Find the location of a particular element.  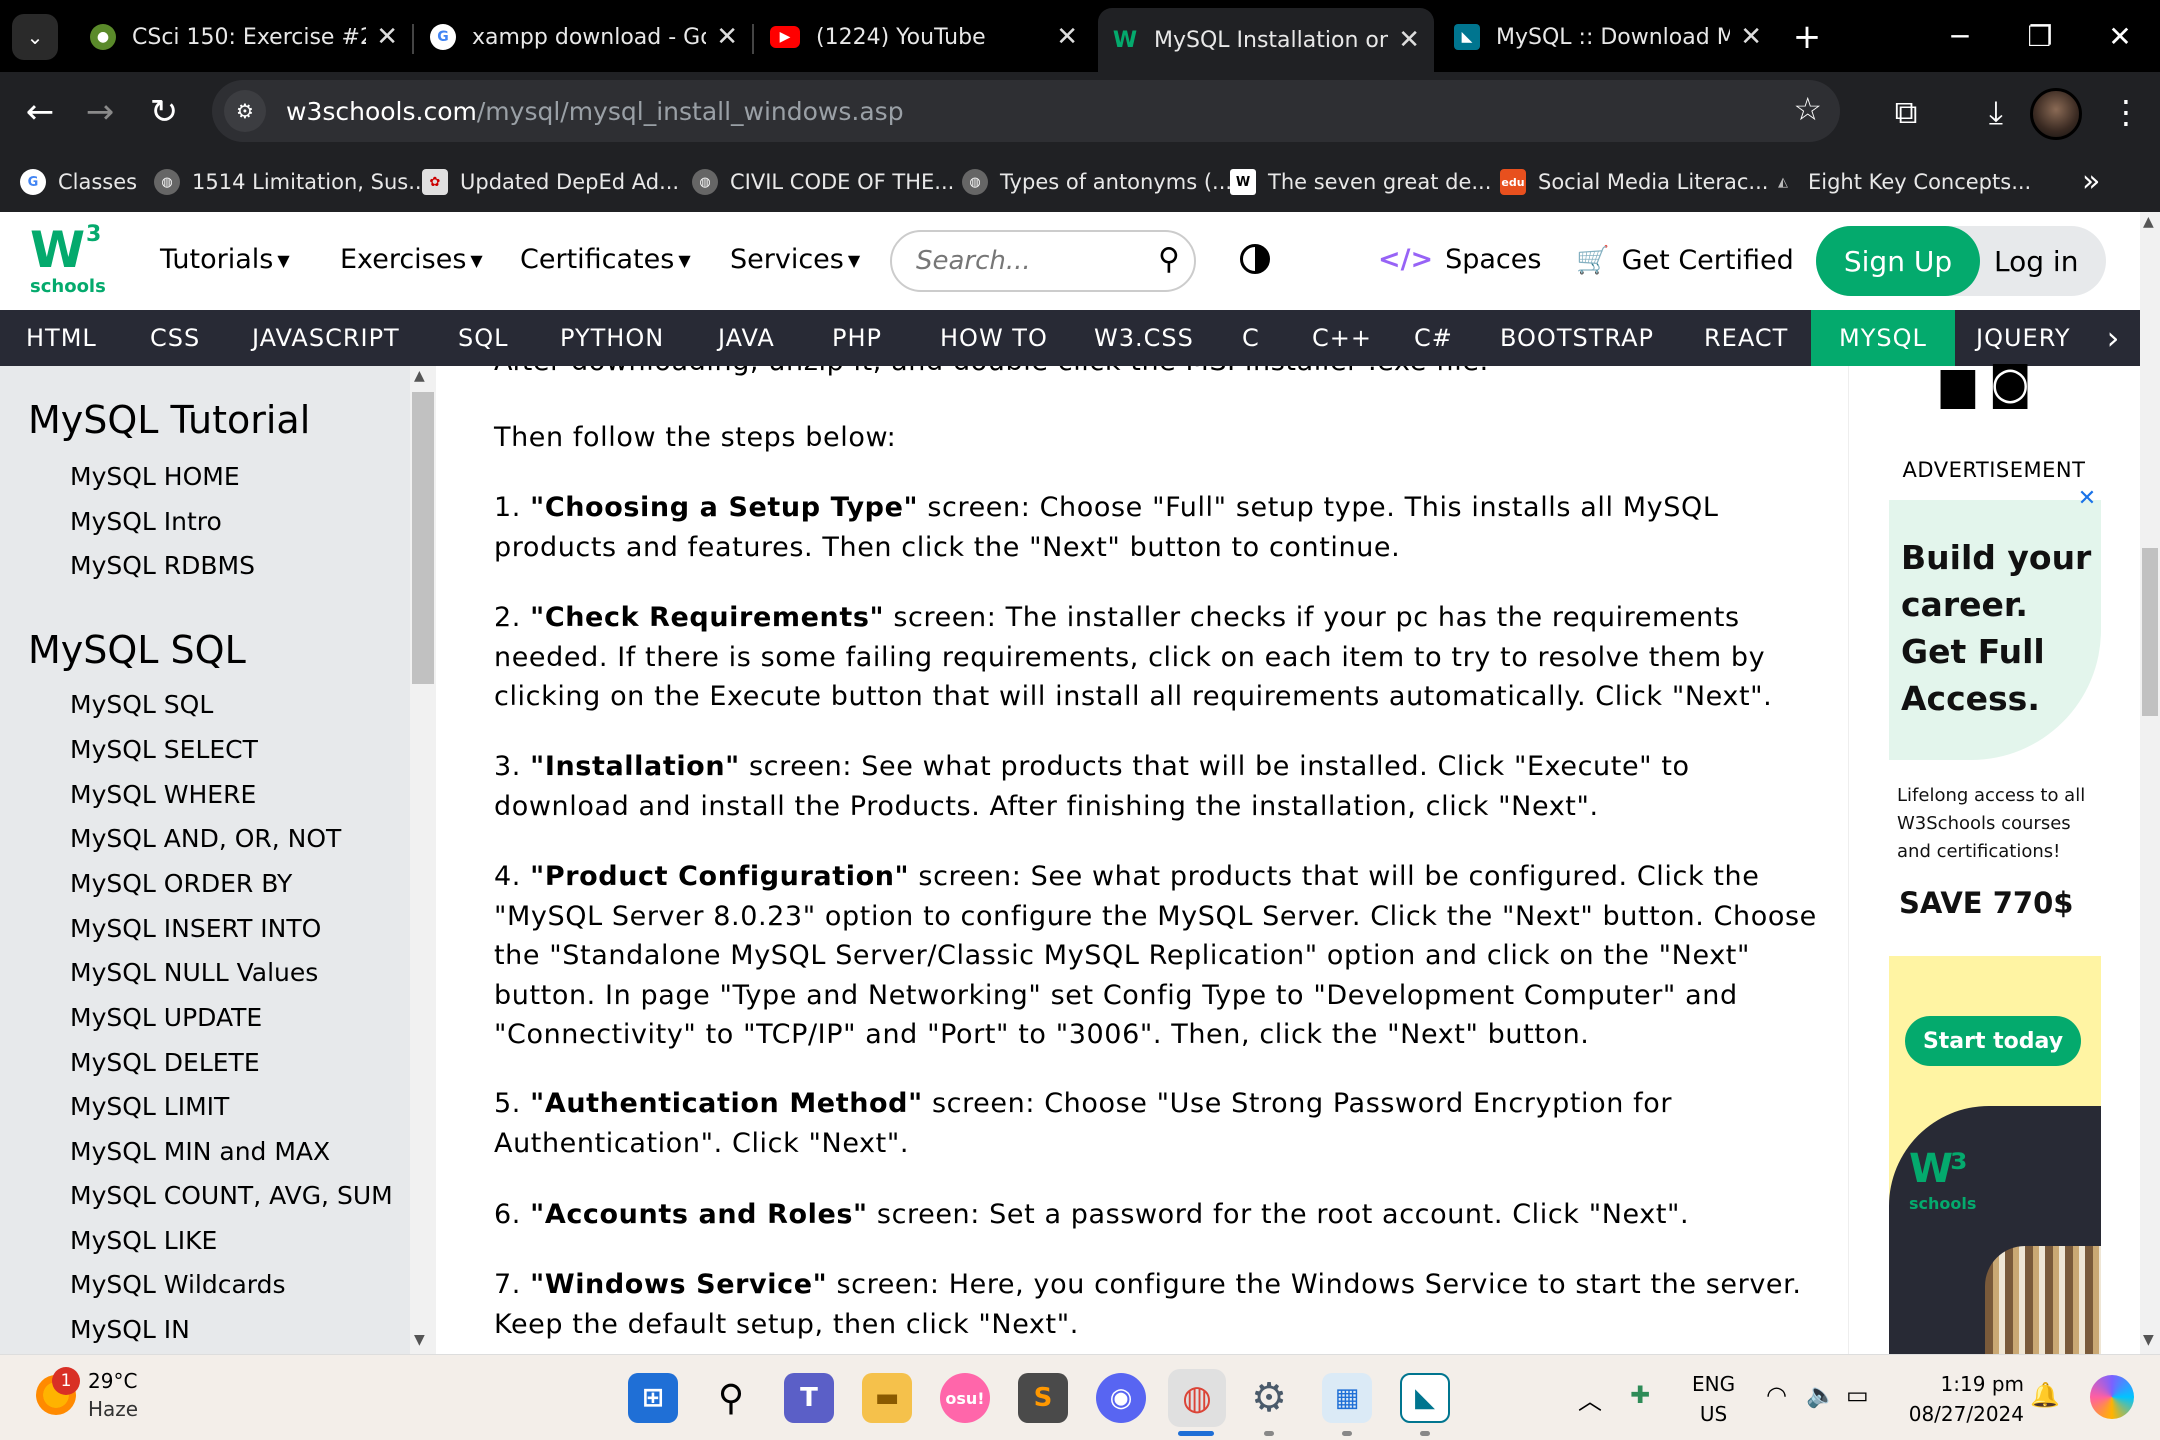

sublime-icon: S is located at coordinates (1043, 1398).